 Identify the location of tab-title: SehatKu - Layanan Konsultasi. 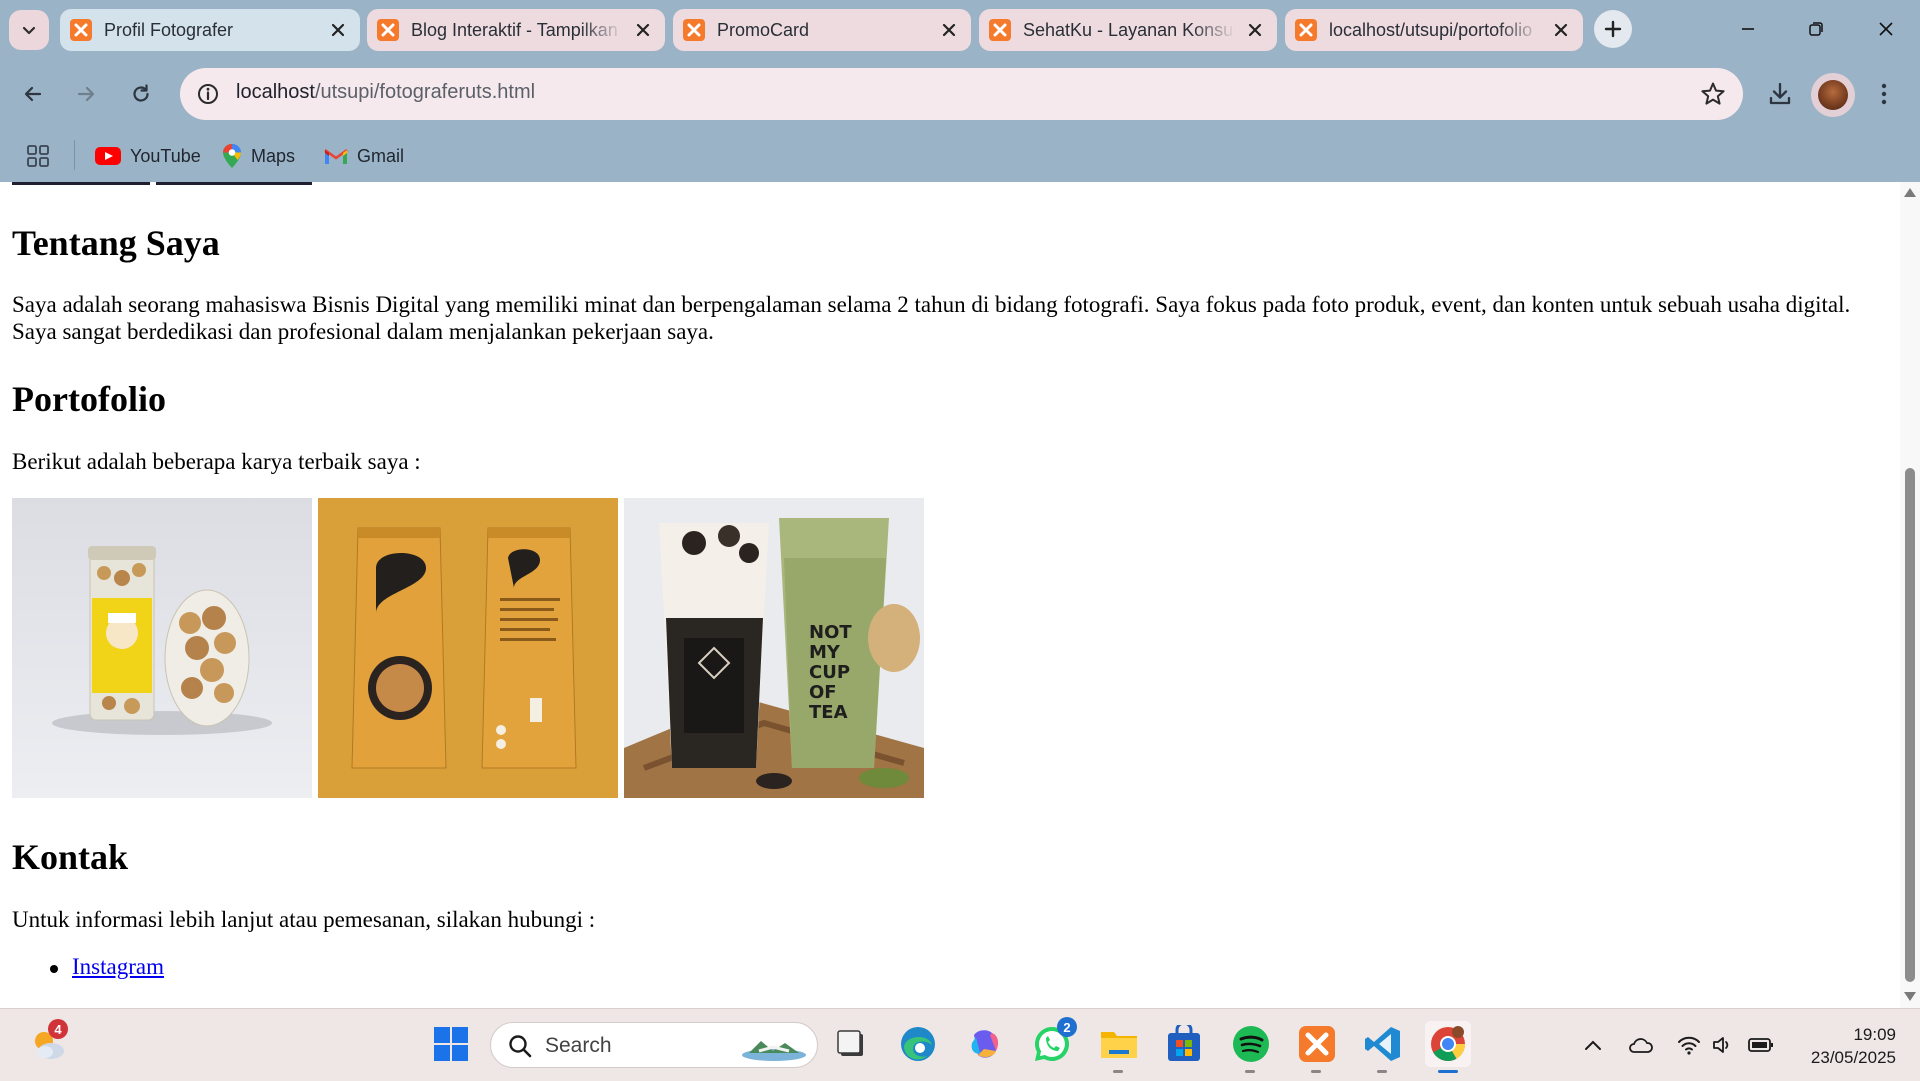
(1129, 30).